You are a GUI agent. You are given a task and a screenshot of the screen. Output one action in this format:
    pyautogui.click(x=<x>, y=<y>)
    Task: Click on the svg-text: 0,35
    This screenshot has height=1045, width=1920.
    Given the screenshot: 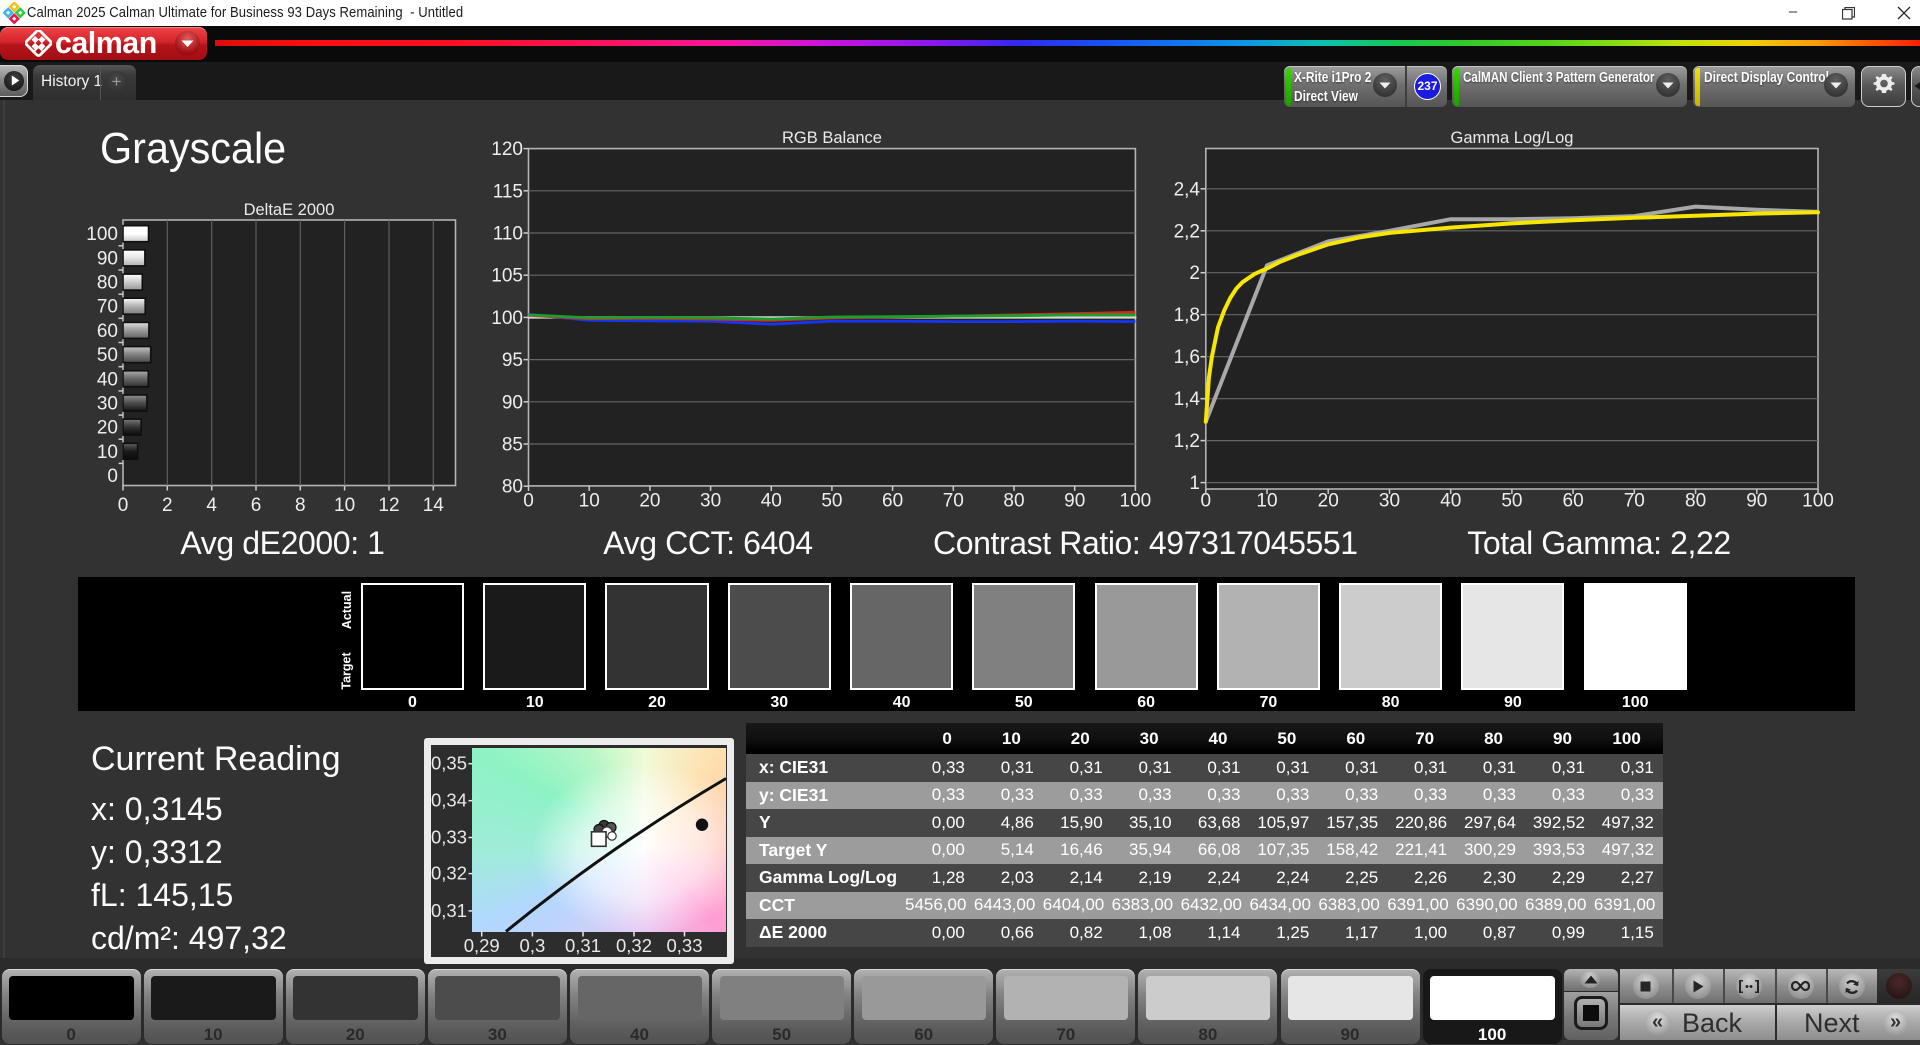 What is the action you would take?
    pyautogui.click(x=449, y=763)
    